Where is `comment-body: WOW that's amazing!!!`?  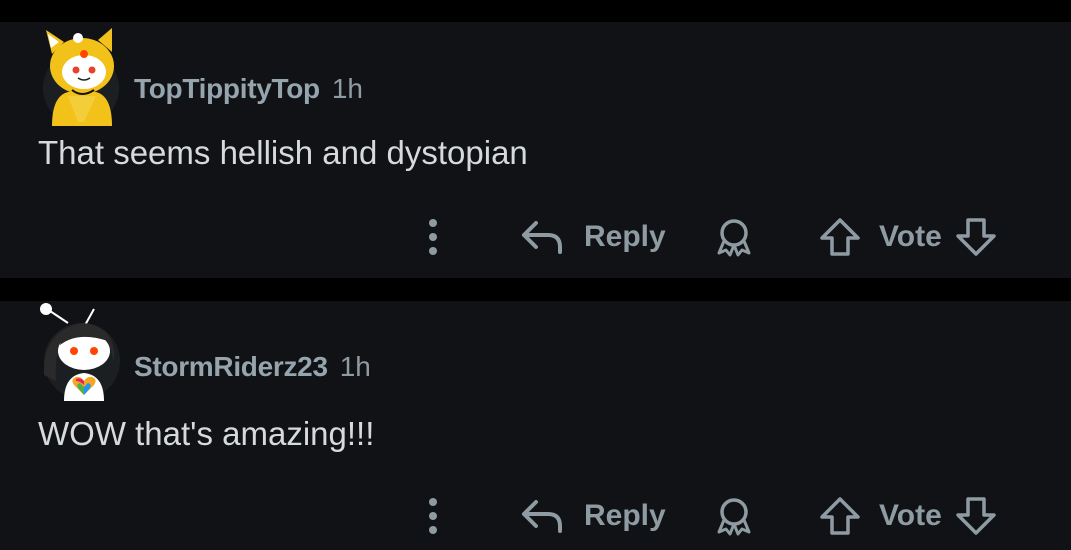 comment-body: WOW that's amazing!!! is located at coordinates (206, 433).